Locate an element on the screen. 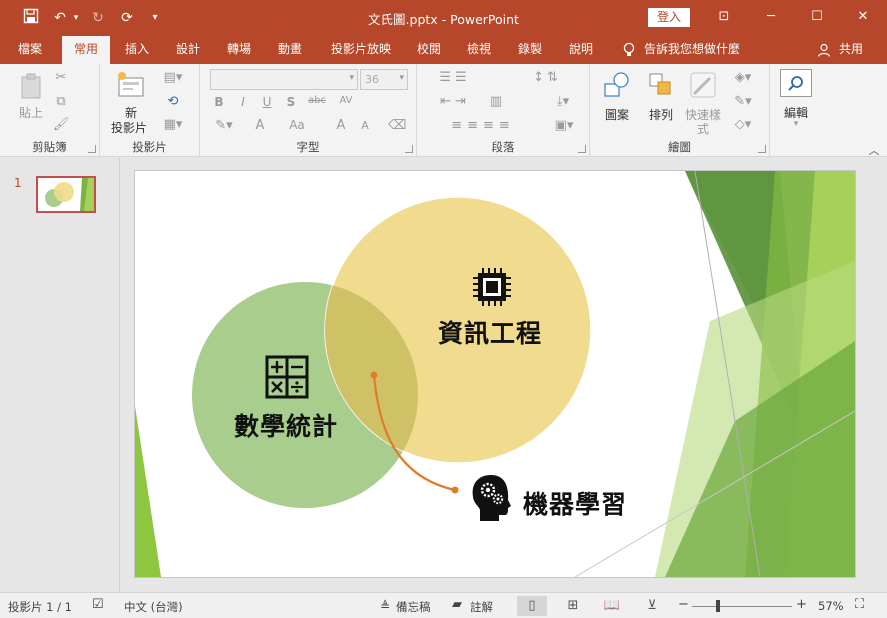 This screenshot has width=887, height=618. shapes-icon is located at coordinates (617, 85).